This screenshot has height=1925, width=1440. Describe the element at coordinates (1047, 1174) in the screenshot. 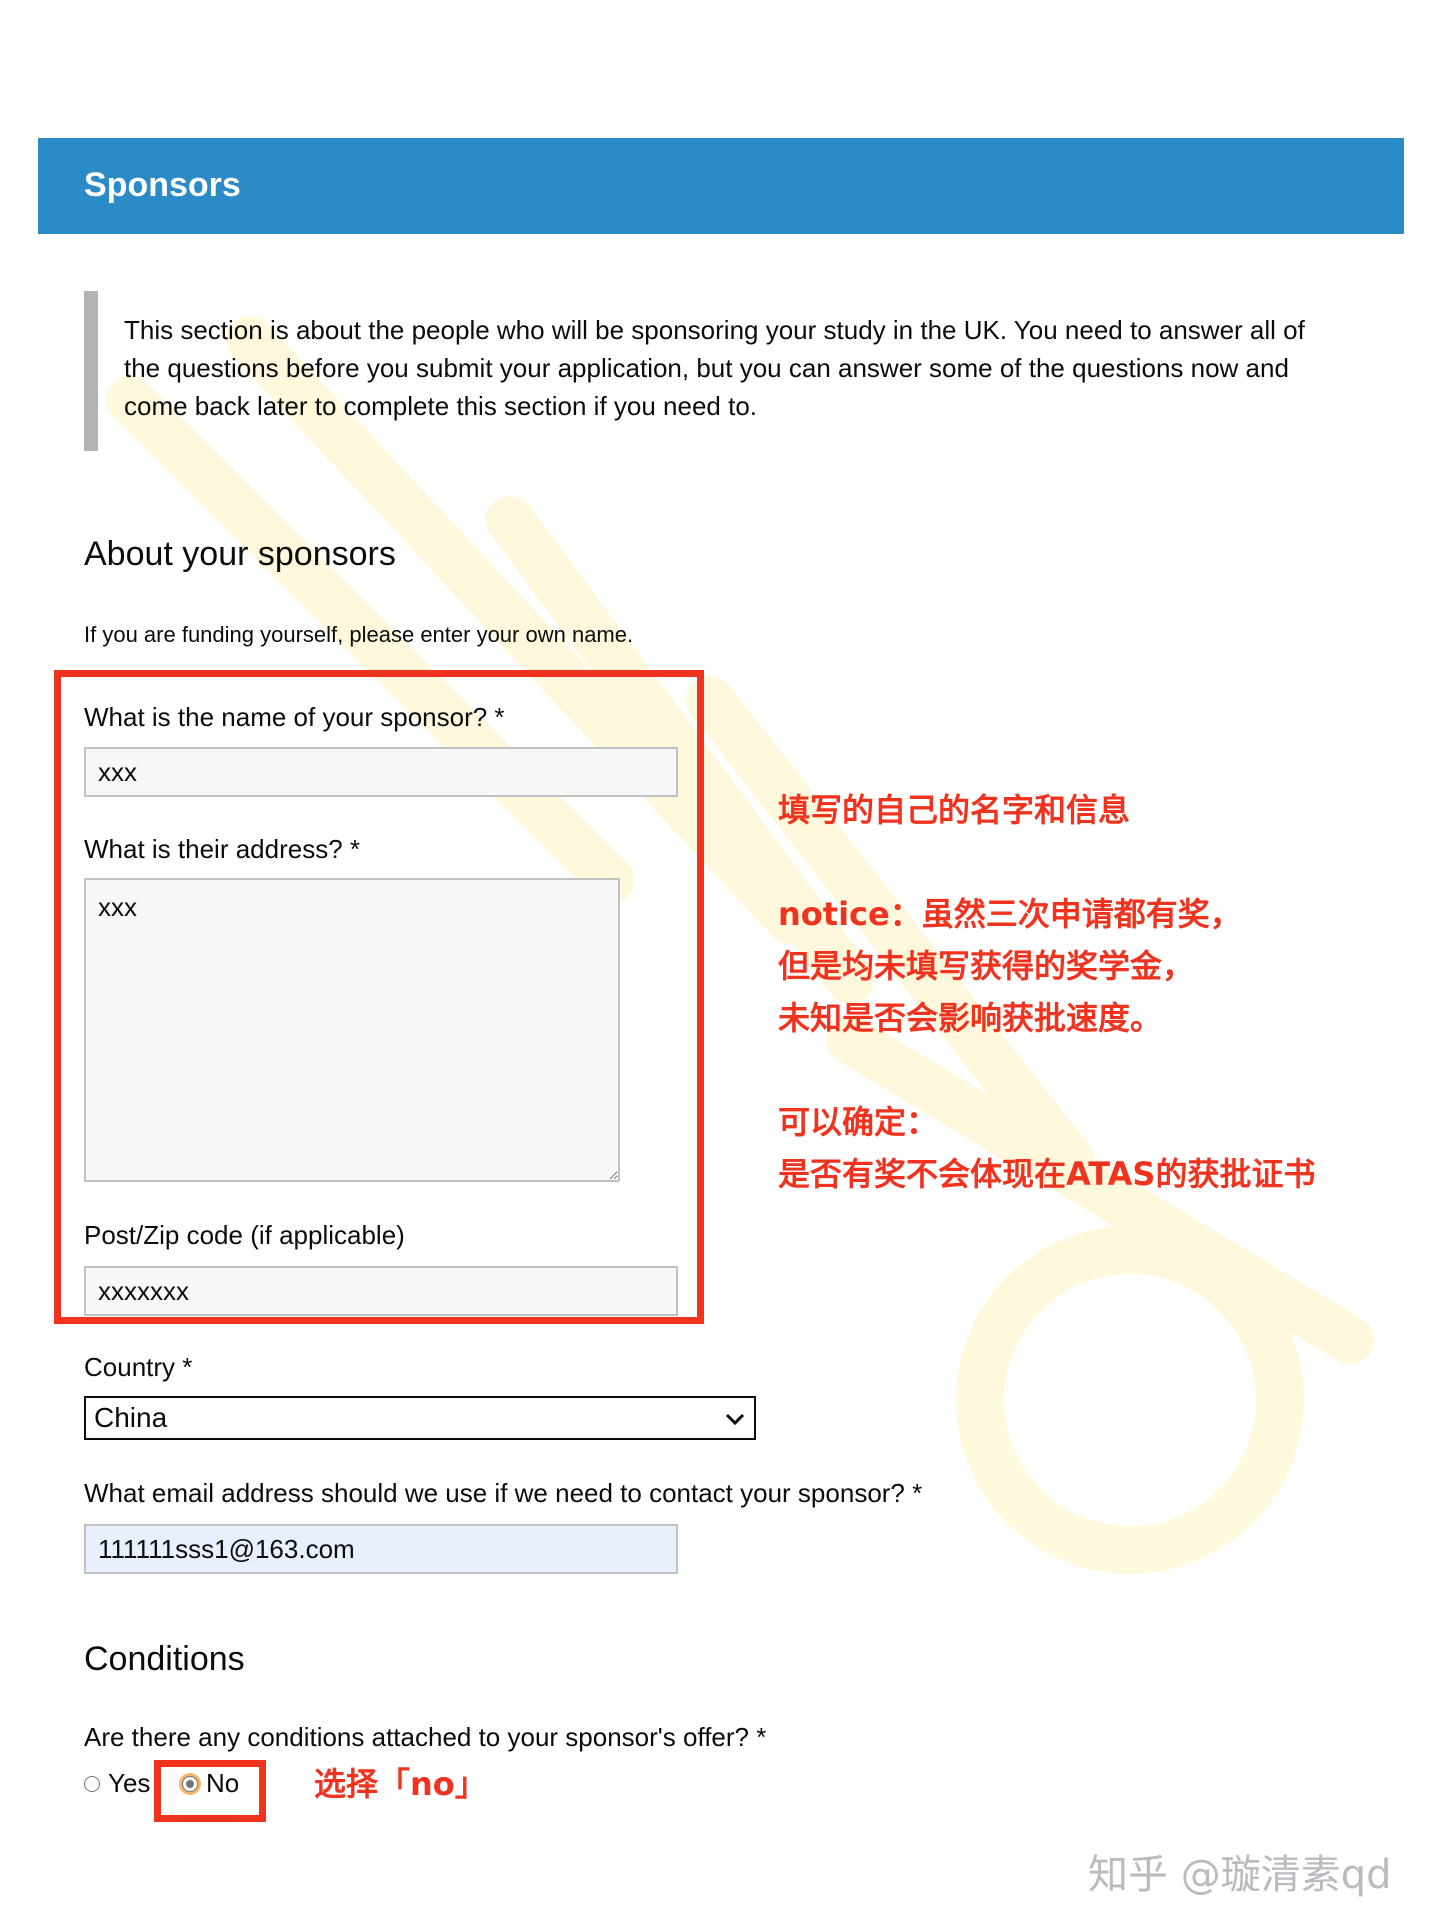

I see `annotation-confirm-2: 是否有奖不会体现在ATAS的获批证书` at that location.